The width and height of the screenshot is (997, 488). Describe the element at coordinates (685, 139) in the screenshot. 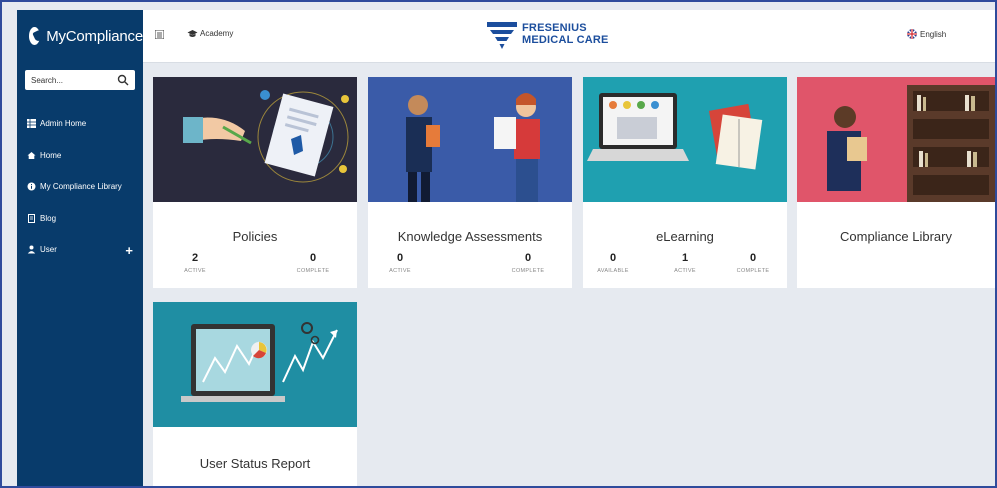

I see `elearning-illustration` at that location.